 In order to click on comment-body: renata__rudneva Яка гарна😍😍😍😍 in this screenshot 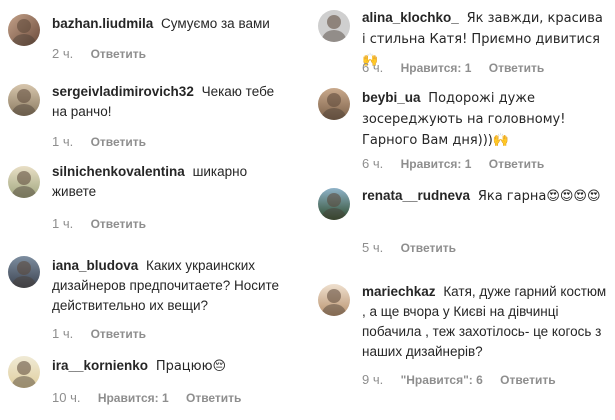, I will do `click(484, 196)`.